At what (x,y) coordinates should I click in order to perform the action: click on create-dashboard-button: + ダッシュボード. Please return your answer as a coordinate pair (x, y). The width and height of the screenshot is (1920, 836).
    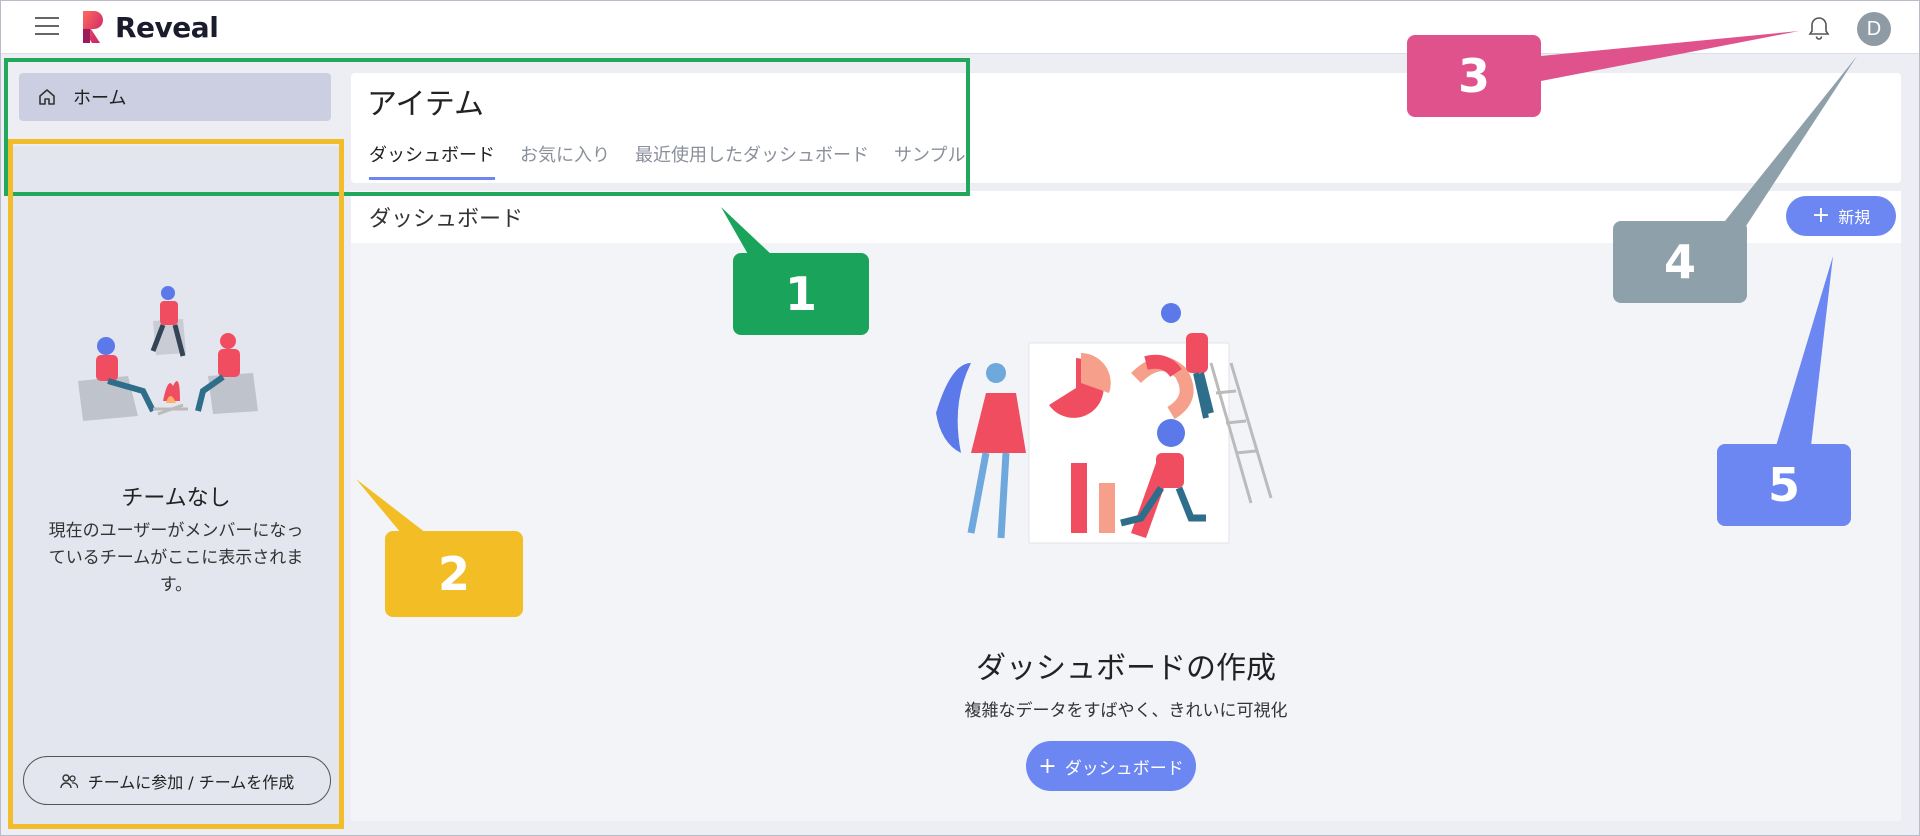
    Looking at the image, I should click on (1111, 766).